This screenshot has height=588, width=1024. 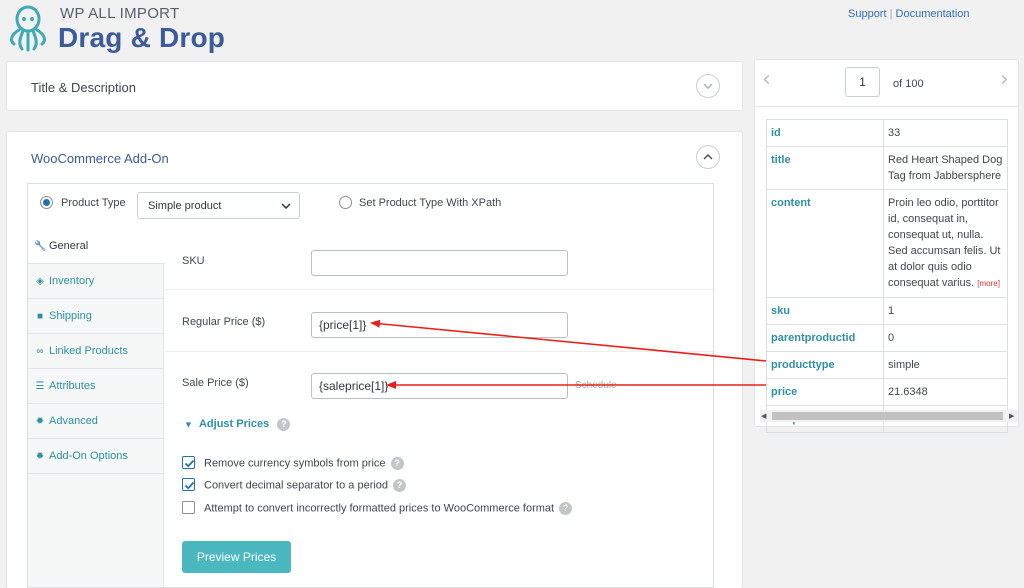 I want to click on price-mapping-arrow, so click(x=568, y=340).